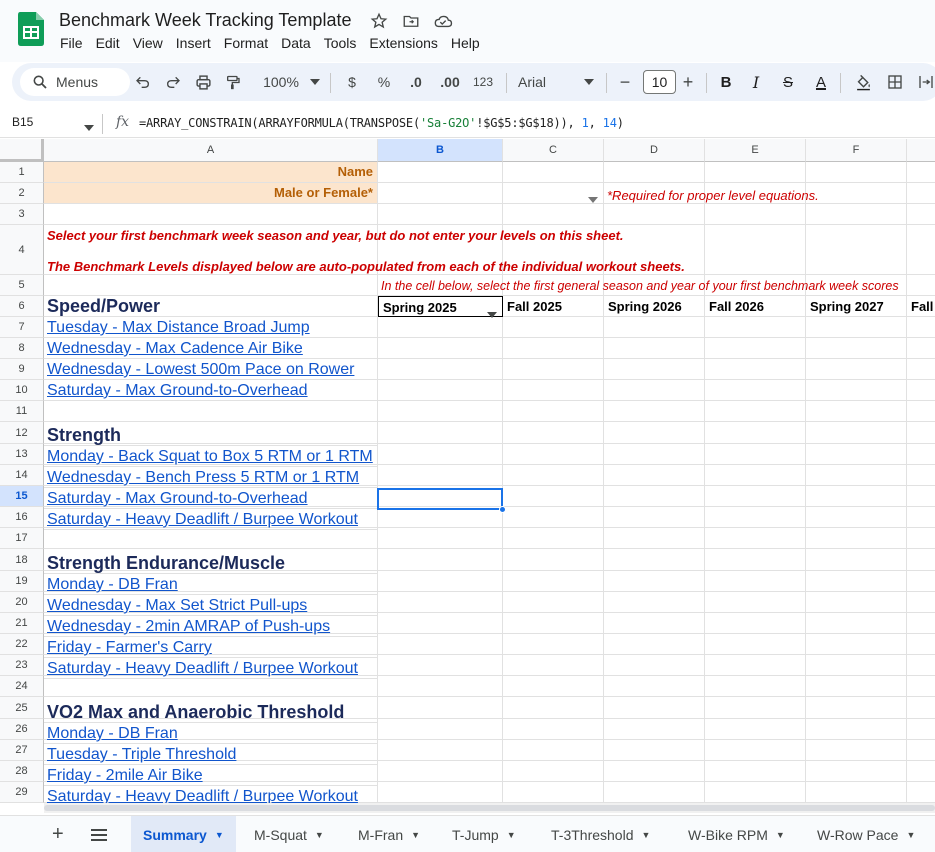  What do you see at coordinates (22, 750) in the screenshot?
I see `row-header-27: 27` at bounding box center [22, 750].